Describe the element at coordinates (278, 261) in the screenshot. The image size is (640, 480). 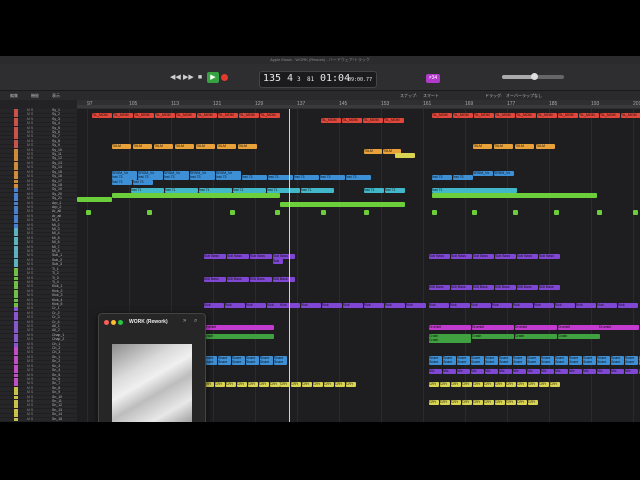
I see `region: Sub` at that location.